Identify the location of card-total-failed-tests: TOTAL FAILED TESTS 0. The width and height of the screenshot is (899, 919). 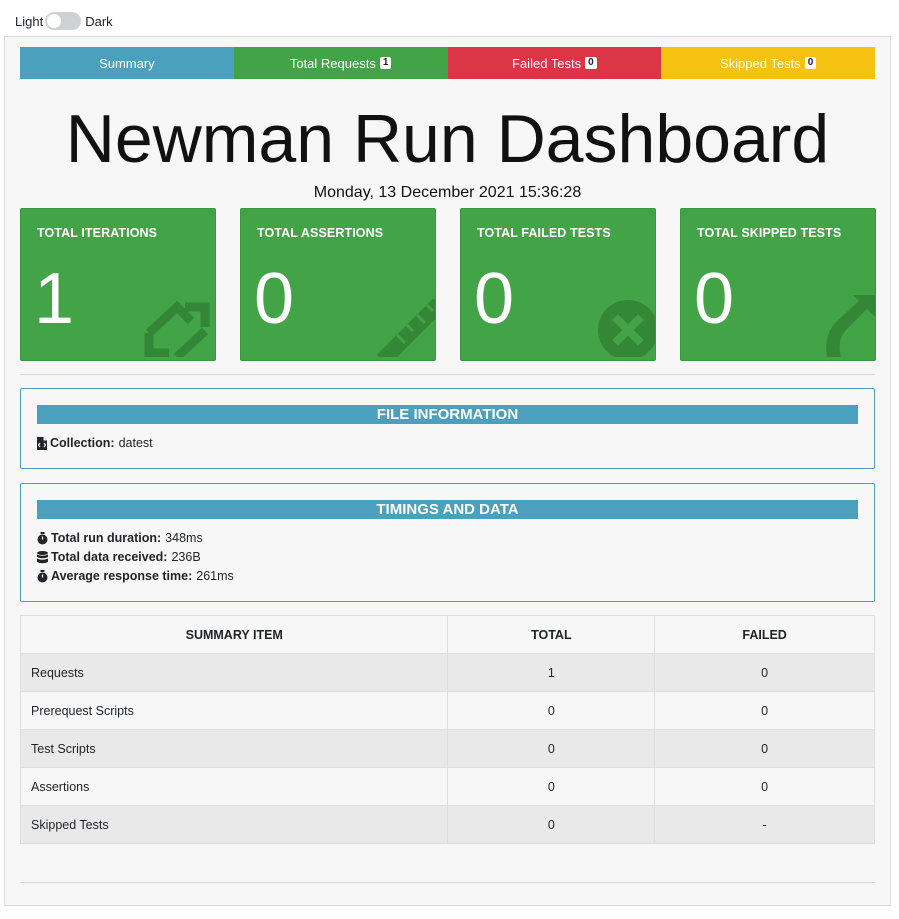
(558, 284).